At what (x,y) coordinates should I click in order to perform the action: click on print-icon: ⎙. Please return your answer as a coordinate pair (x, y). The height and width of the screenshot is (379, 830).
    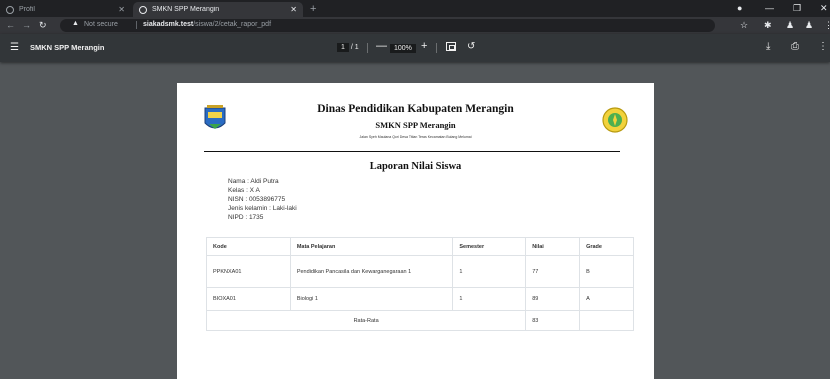
    Looking at the image, I should click on (795, 46).